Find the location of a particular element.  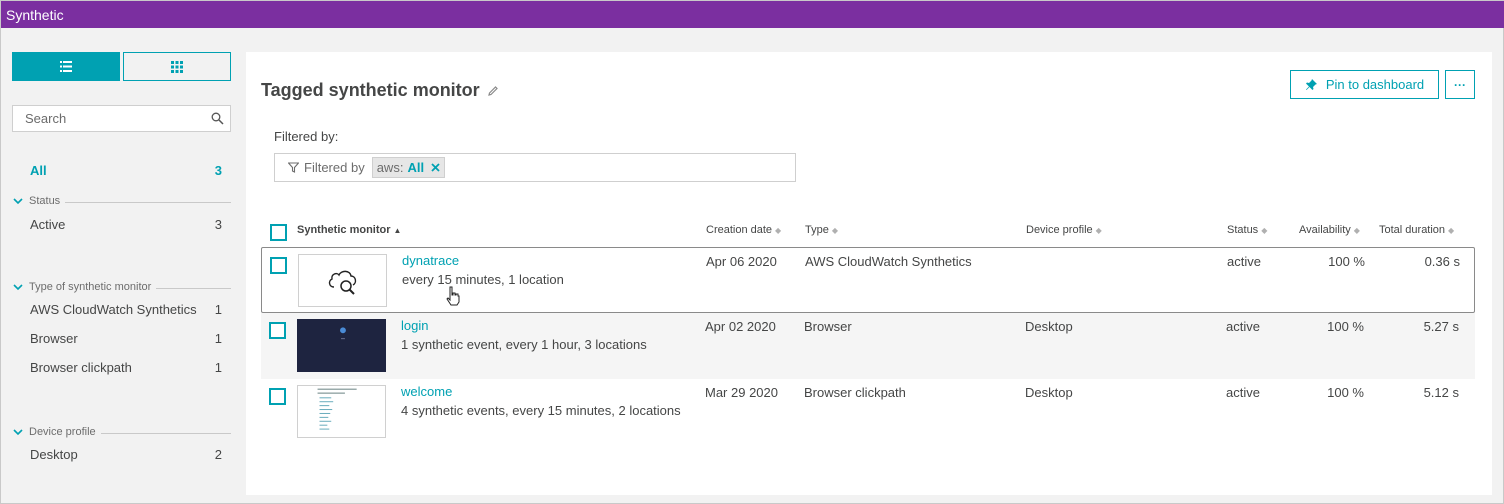

monitor-description: every 15 minutes, 1 location is located at coordinates (483, 279).